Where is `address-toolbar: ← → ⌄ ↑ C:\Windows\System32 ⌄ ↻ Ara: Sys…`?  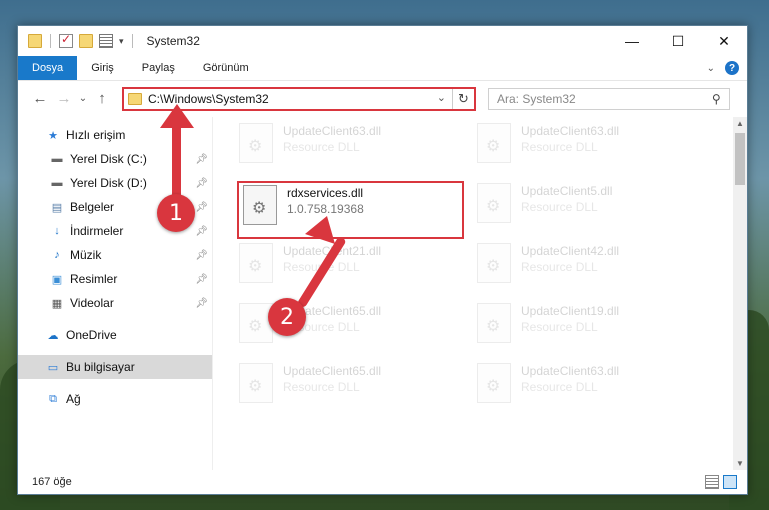 address-toolbar: ← → ⌄ ↑ C:\Windows\System32 ⌄ ↻ Ara: Sys… is located at coordinates (382, 98).